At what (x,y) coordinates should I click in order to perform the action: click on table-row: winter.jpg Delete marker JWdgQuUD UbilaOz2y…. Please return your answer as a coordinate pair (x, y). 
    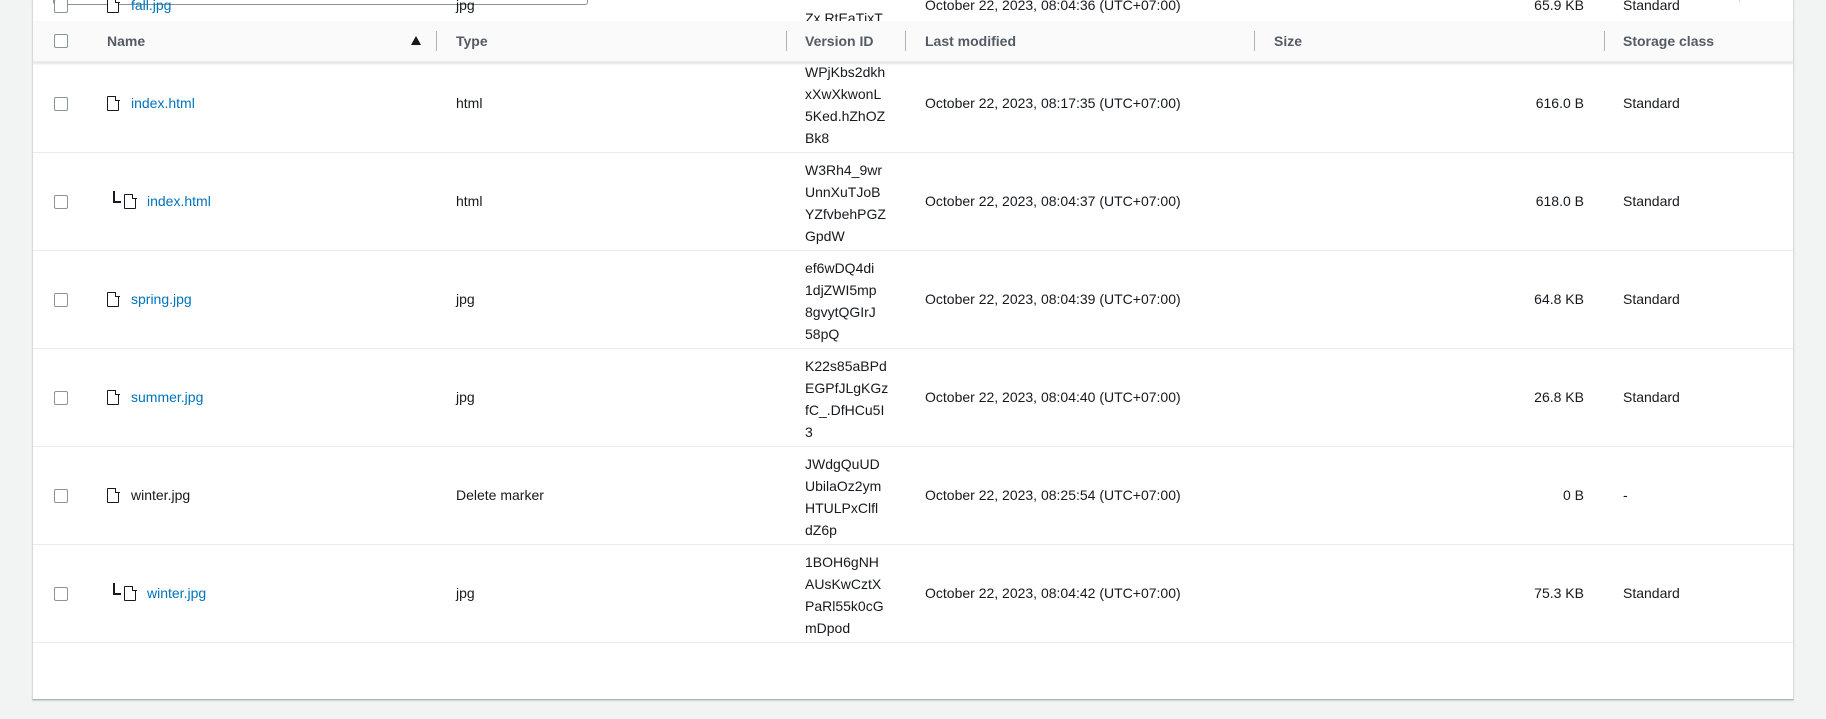
    Looking at the image, I should click on (913, 496).